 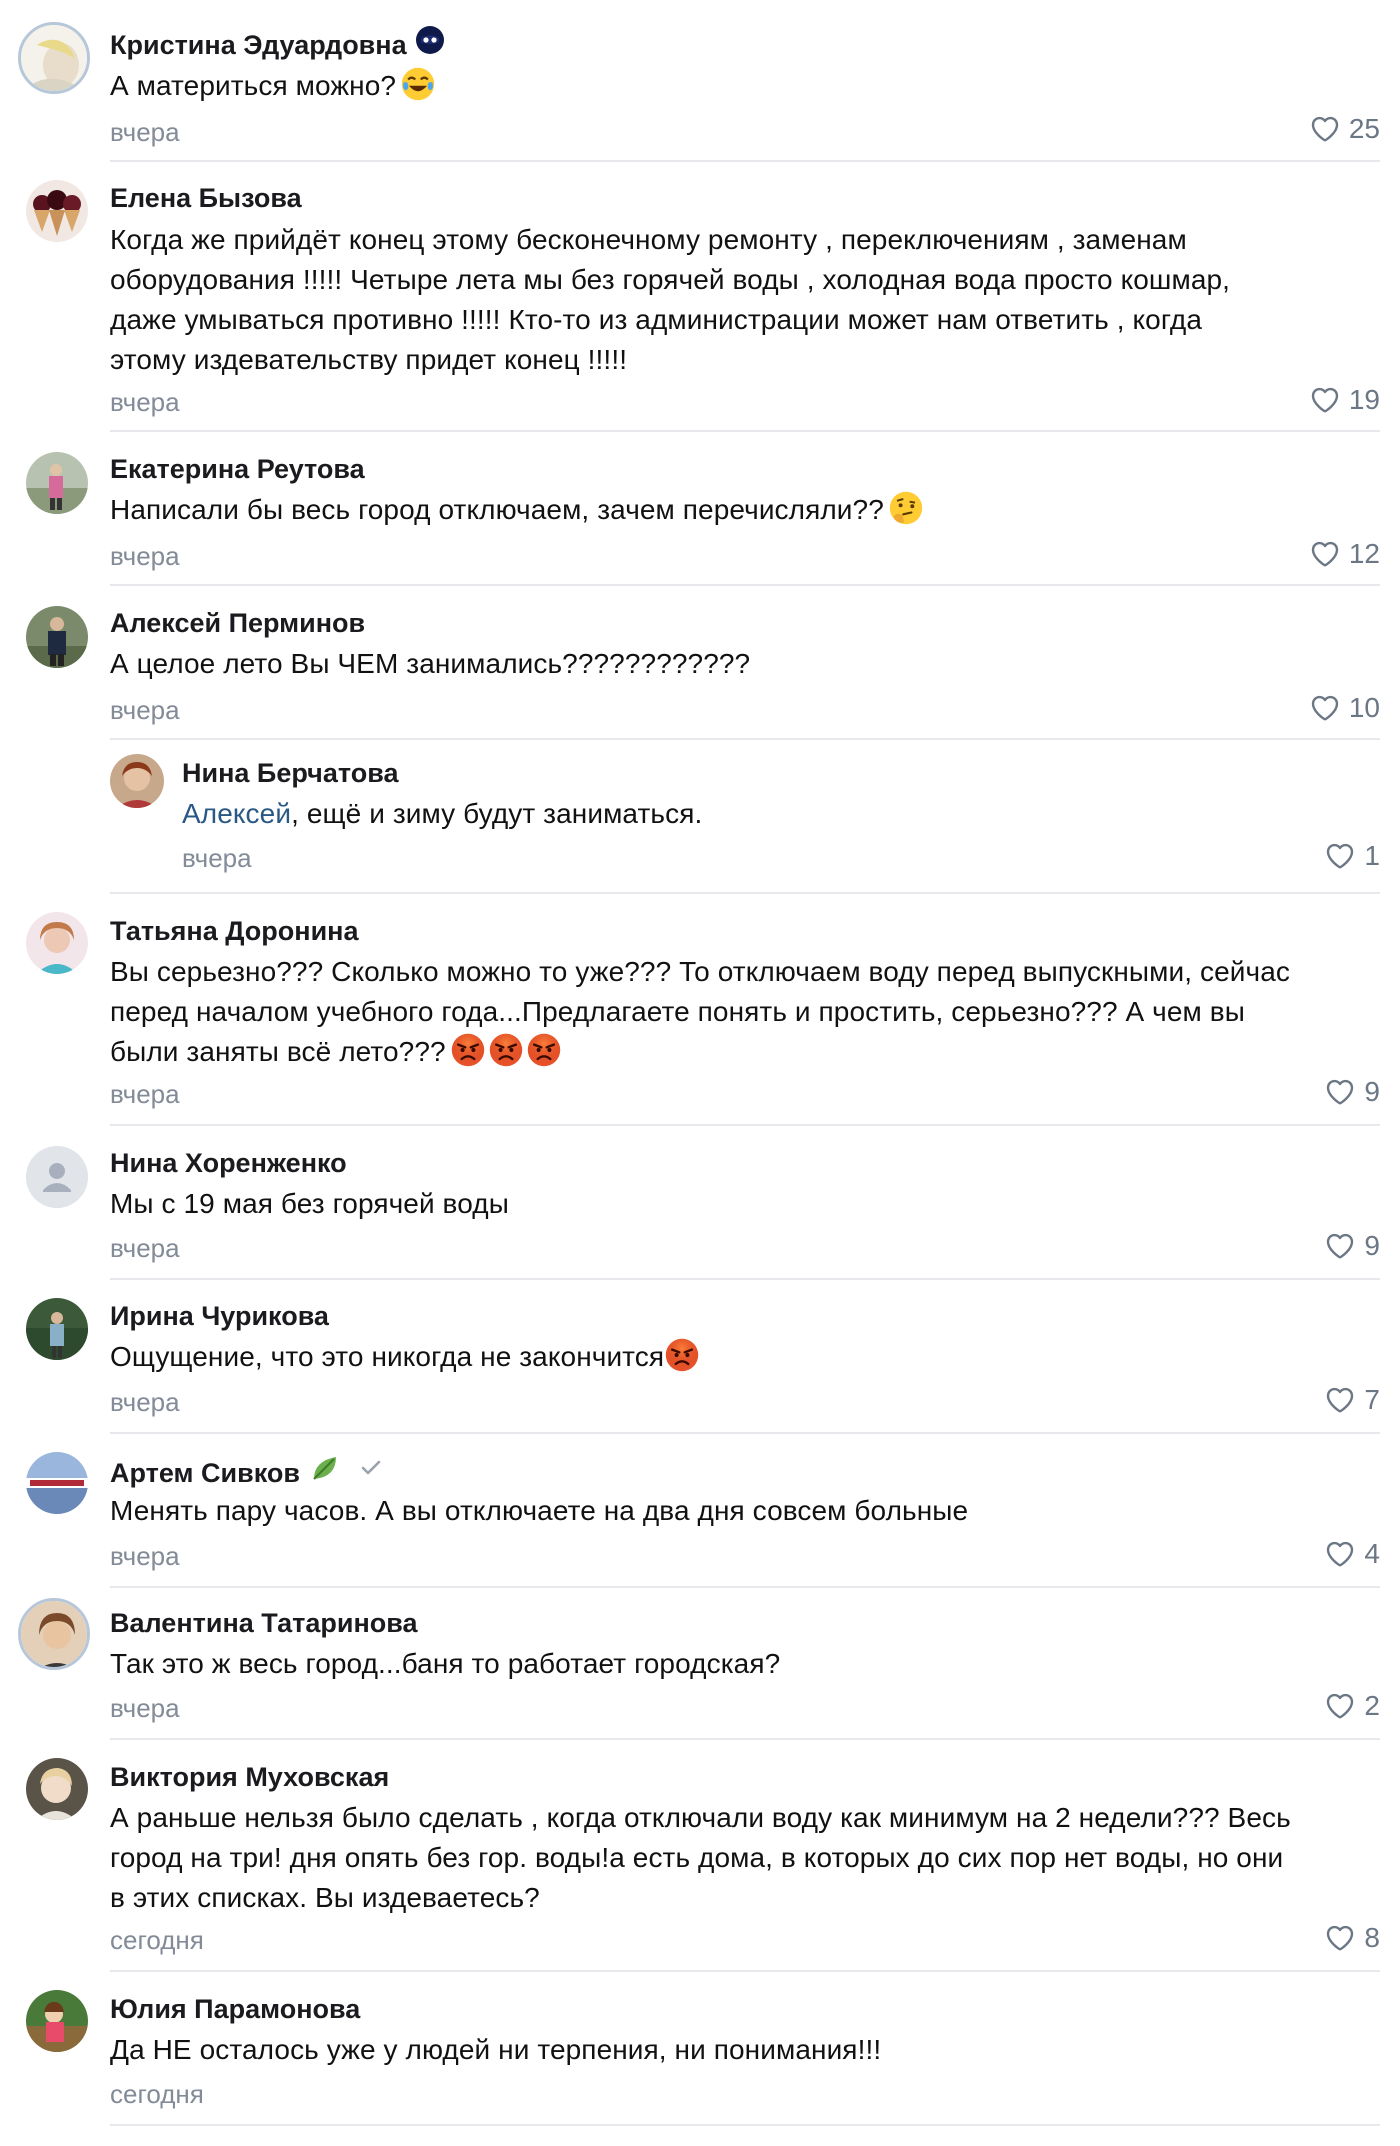 I want to click on like-button: 25, so click(x=1344, y=129).